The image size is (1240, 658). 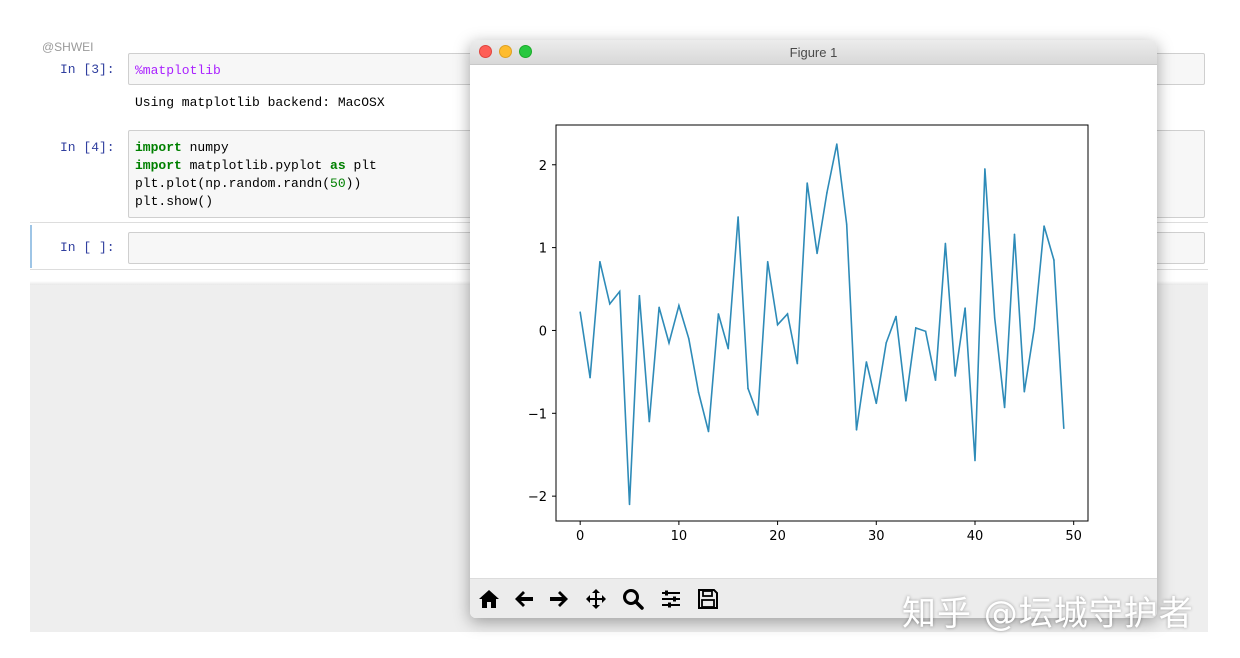 I want to click on zoom-button, so click(x=633, y=599).